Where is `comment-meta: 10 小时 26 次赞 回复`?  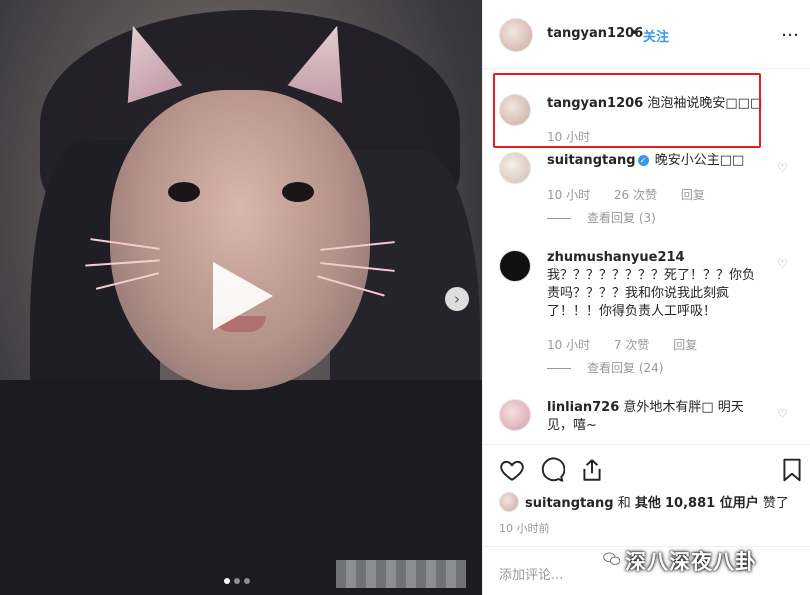
comment-meta: 10 小时 26 次赞 回复 is located at coordinates (636, 194).